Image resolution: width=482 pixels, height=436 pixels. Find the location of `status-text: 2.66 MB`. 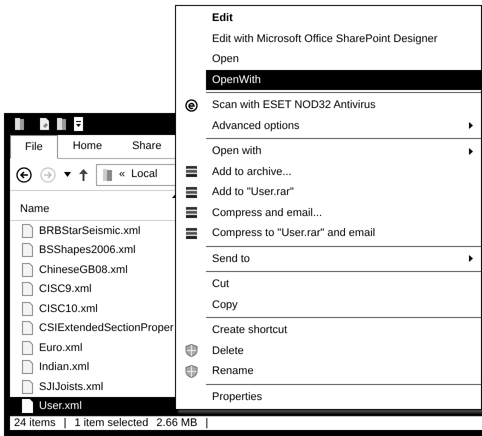

status-text: 2.66 MB is located at coordinates (177, 424).